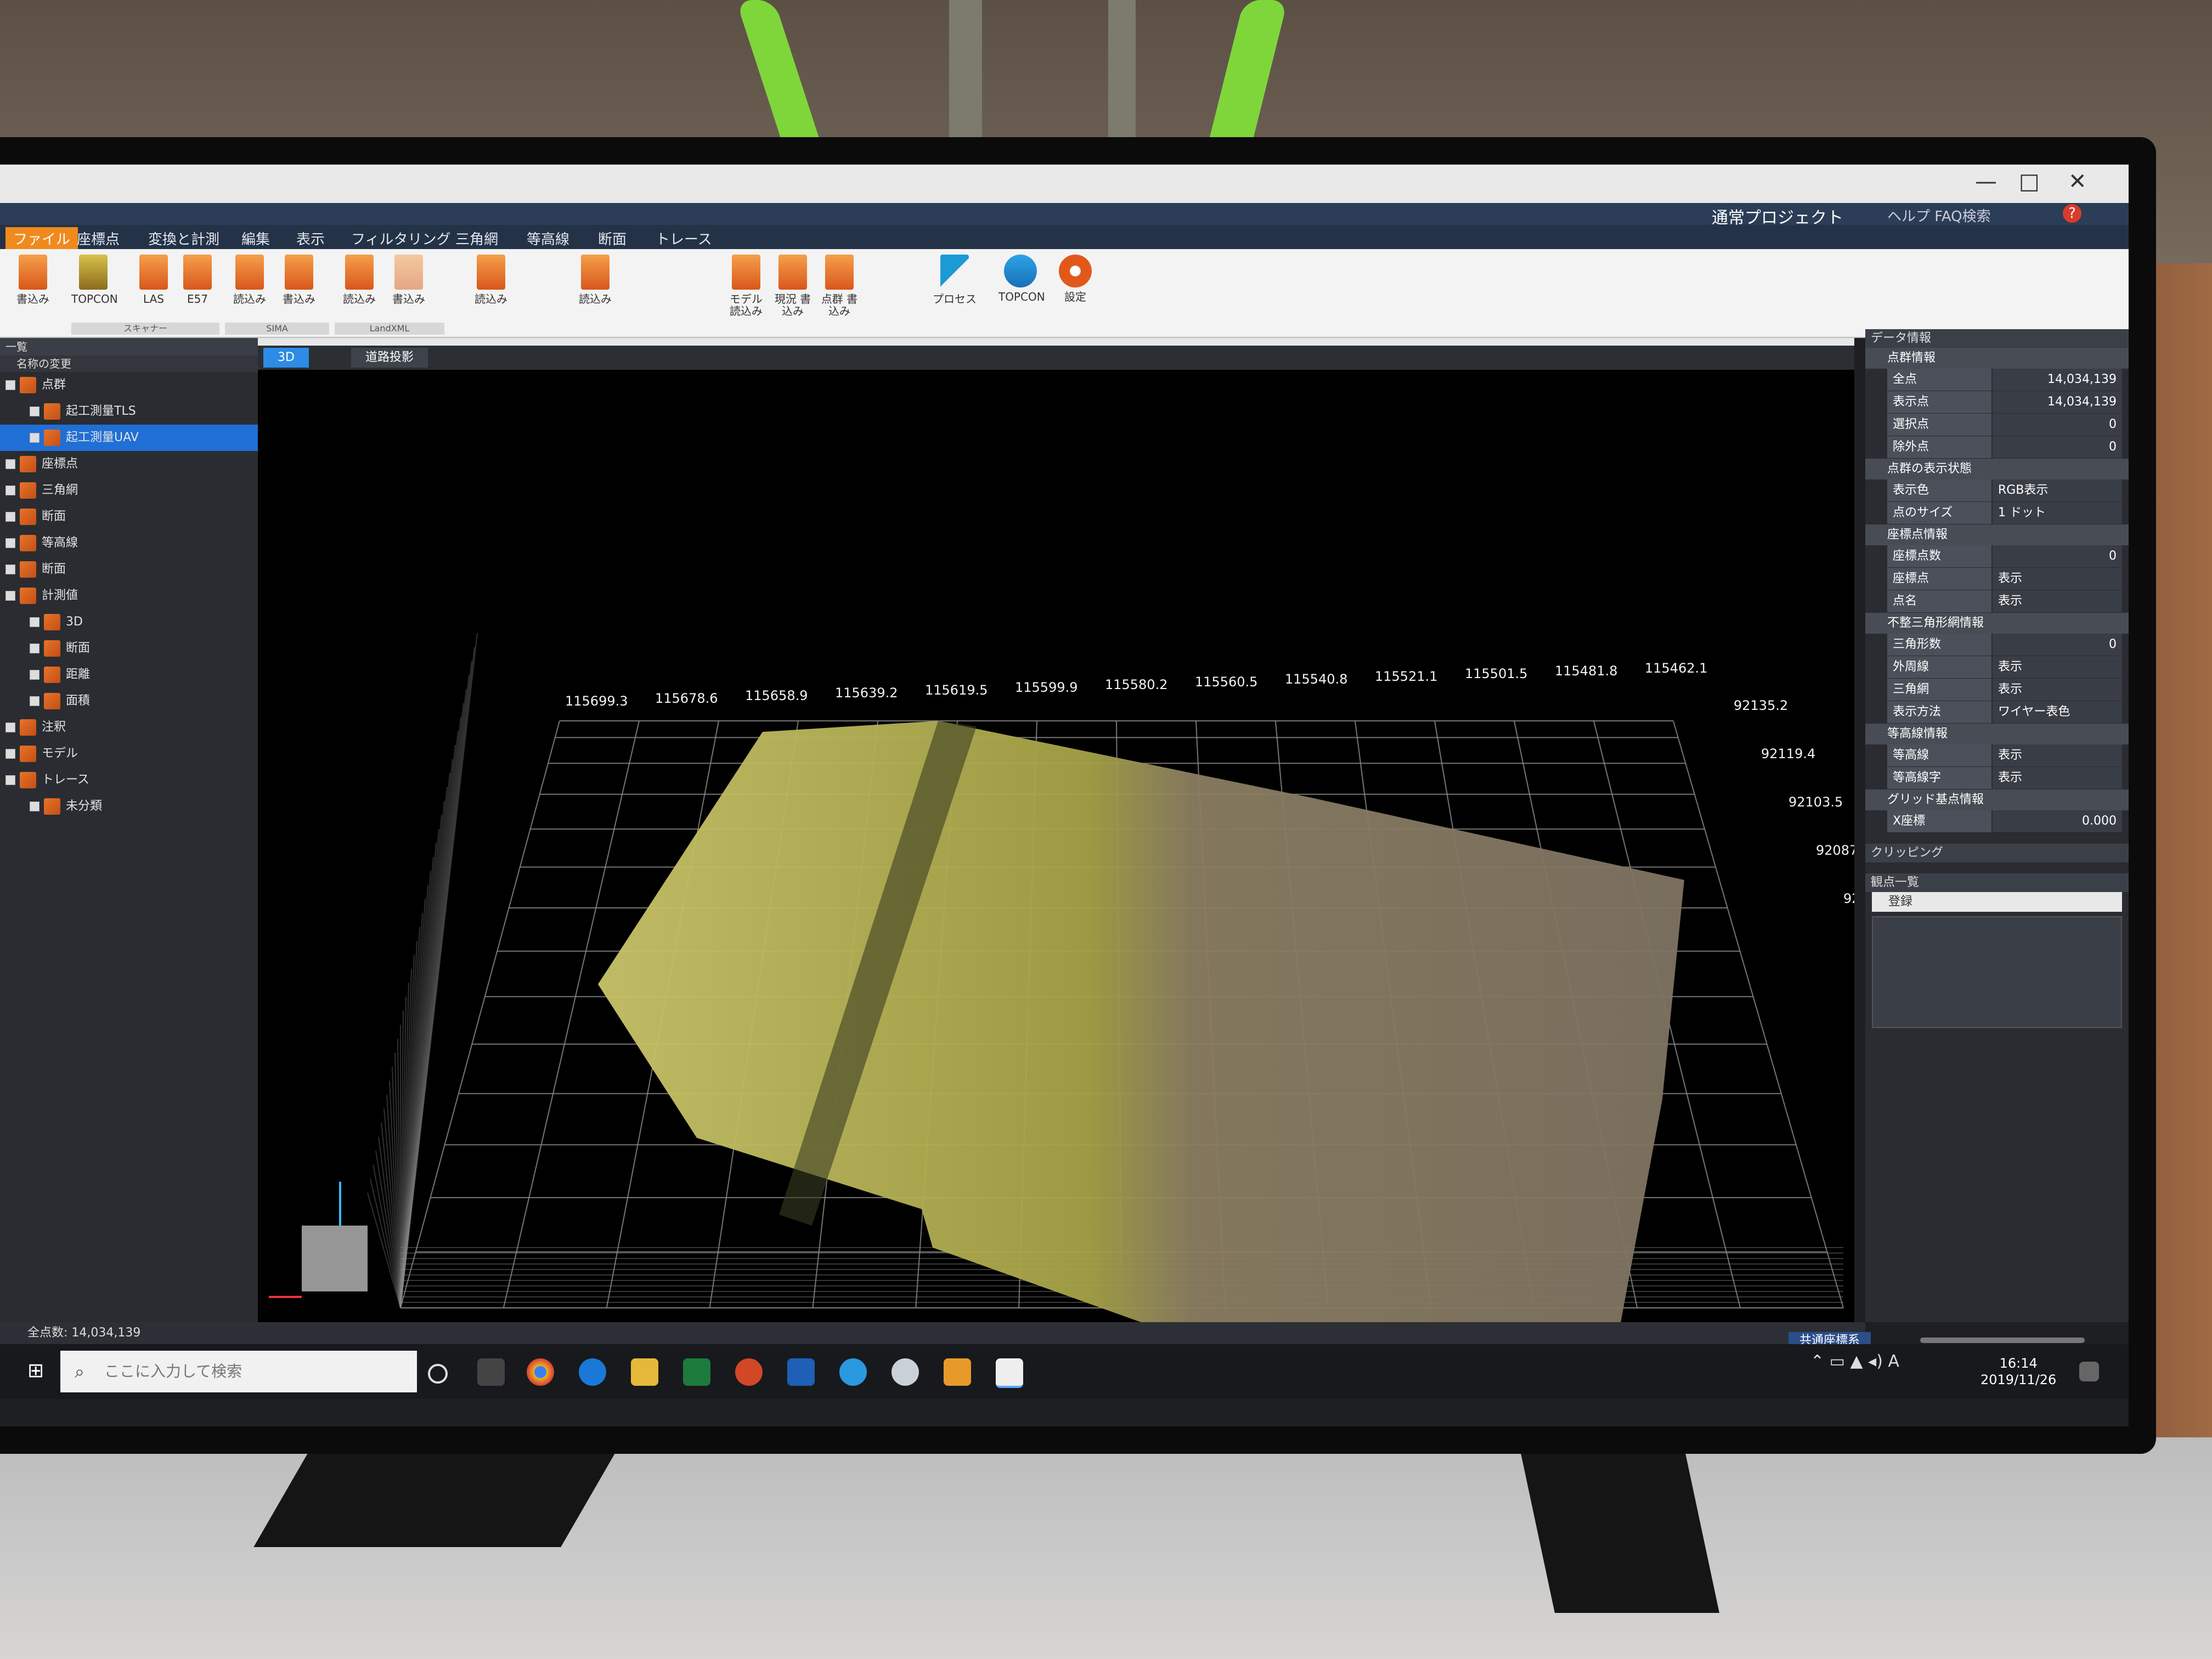  What do you see at coordinates (256, 238) in the screenshot?
I see `menu-edit: 編集` at bounding box center [256, 238].